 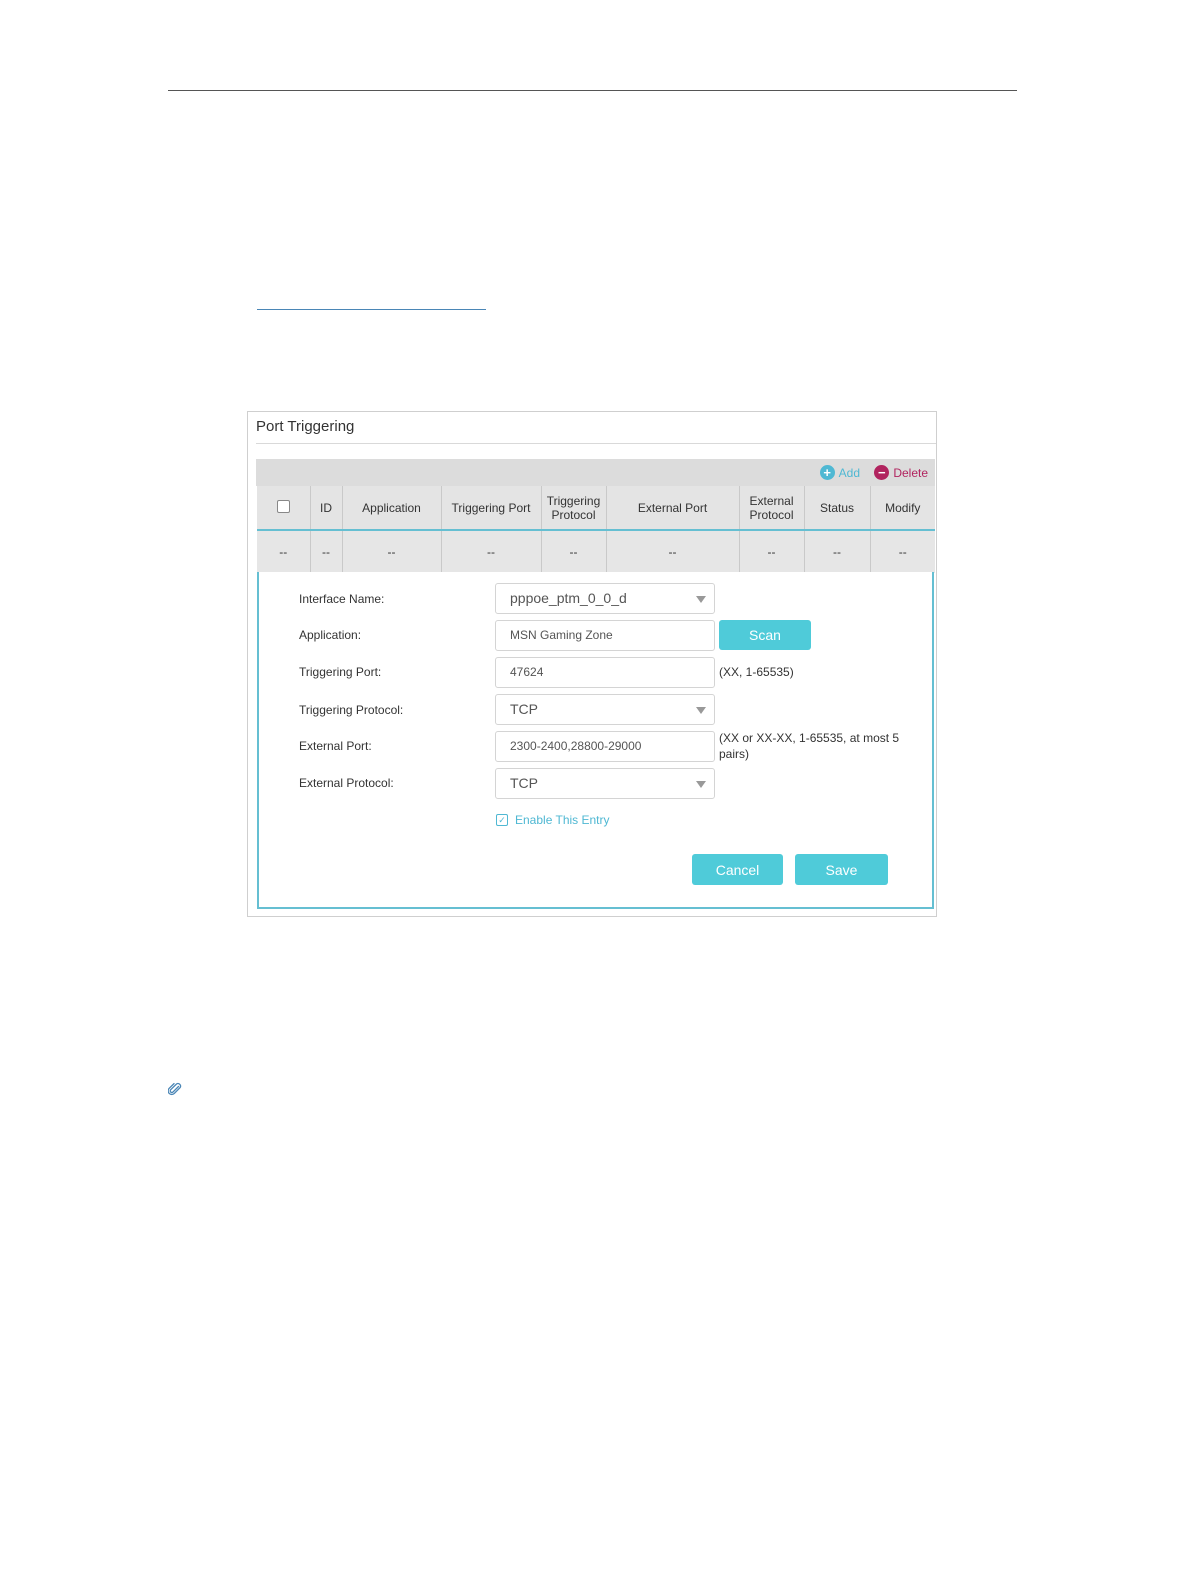 What do you see at coordinates (326, 508) in the screenshot?
I see `col-id: ID` at bounding box center [326, 508].